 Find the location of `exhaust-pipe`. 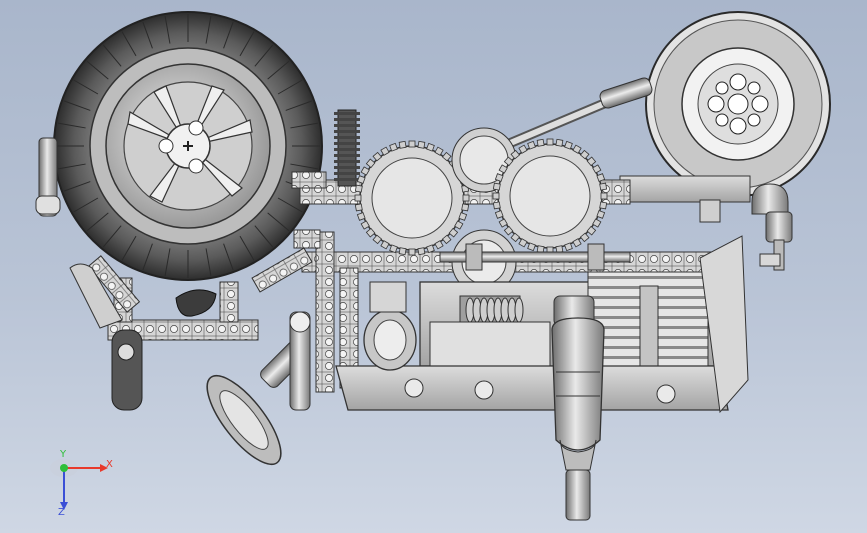

exhaust-pipe is located at coordinates (578, 408).